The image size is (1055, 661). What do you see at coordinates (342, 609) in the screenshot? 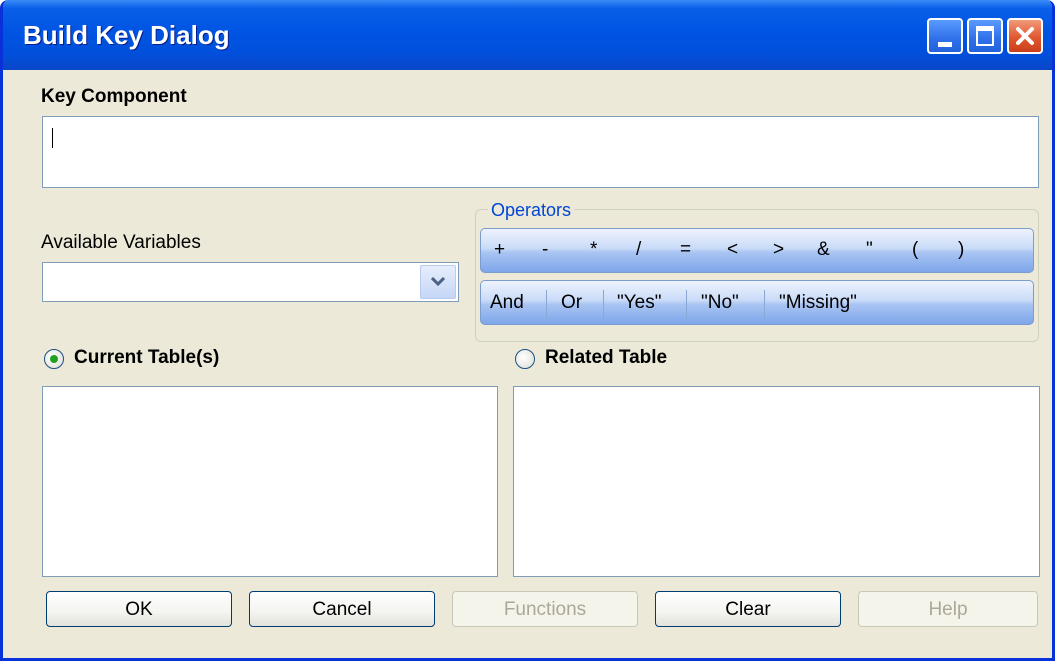
I see `cancel-button: Cancel` at bounding box center [342, 609].